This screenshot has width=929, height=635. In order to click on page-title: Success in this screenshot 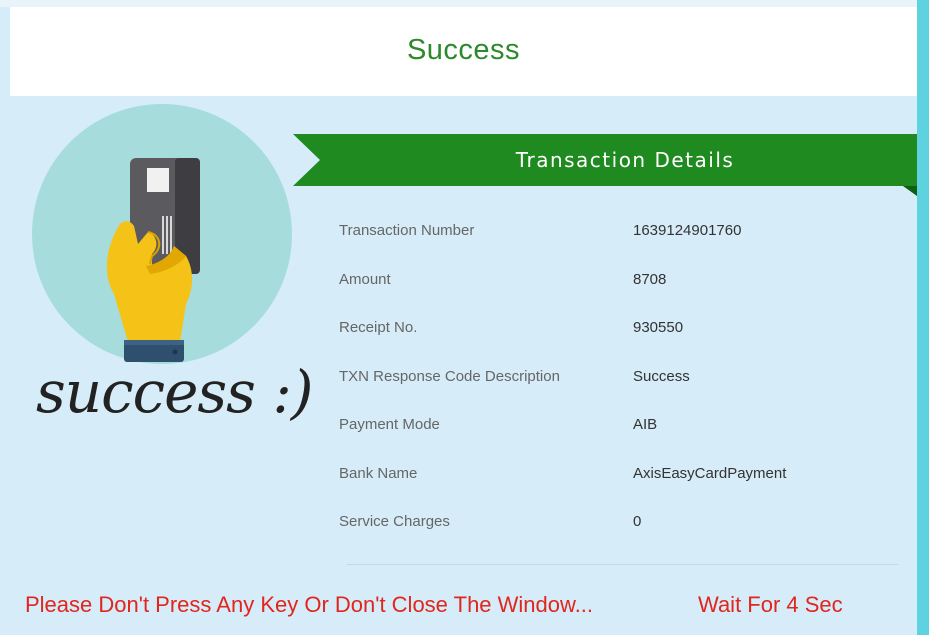, I will do `click(463, 50)`.